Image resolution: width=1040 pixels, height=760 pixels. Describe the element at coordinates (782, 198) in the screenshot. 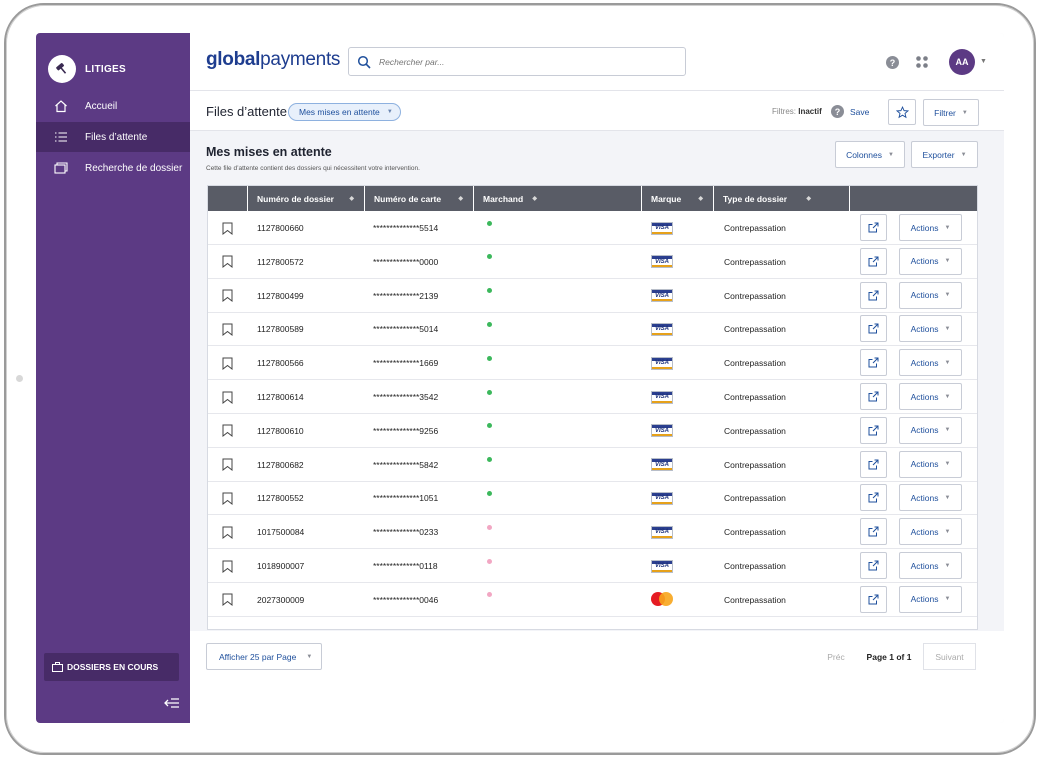

I see `column-type-dossier: Type de dossier ◆` at that location.